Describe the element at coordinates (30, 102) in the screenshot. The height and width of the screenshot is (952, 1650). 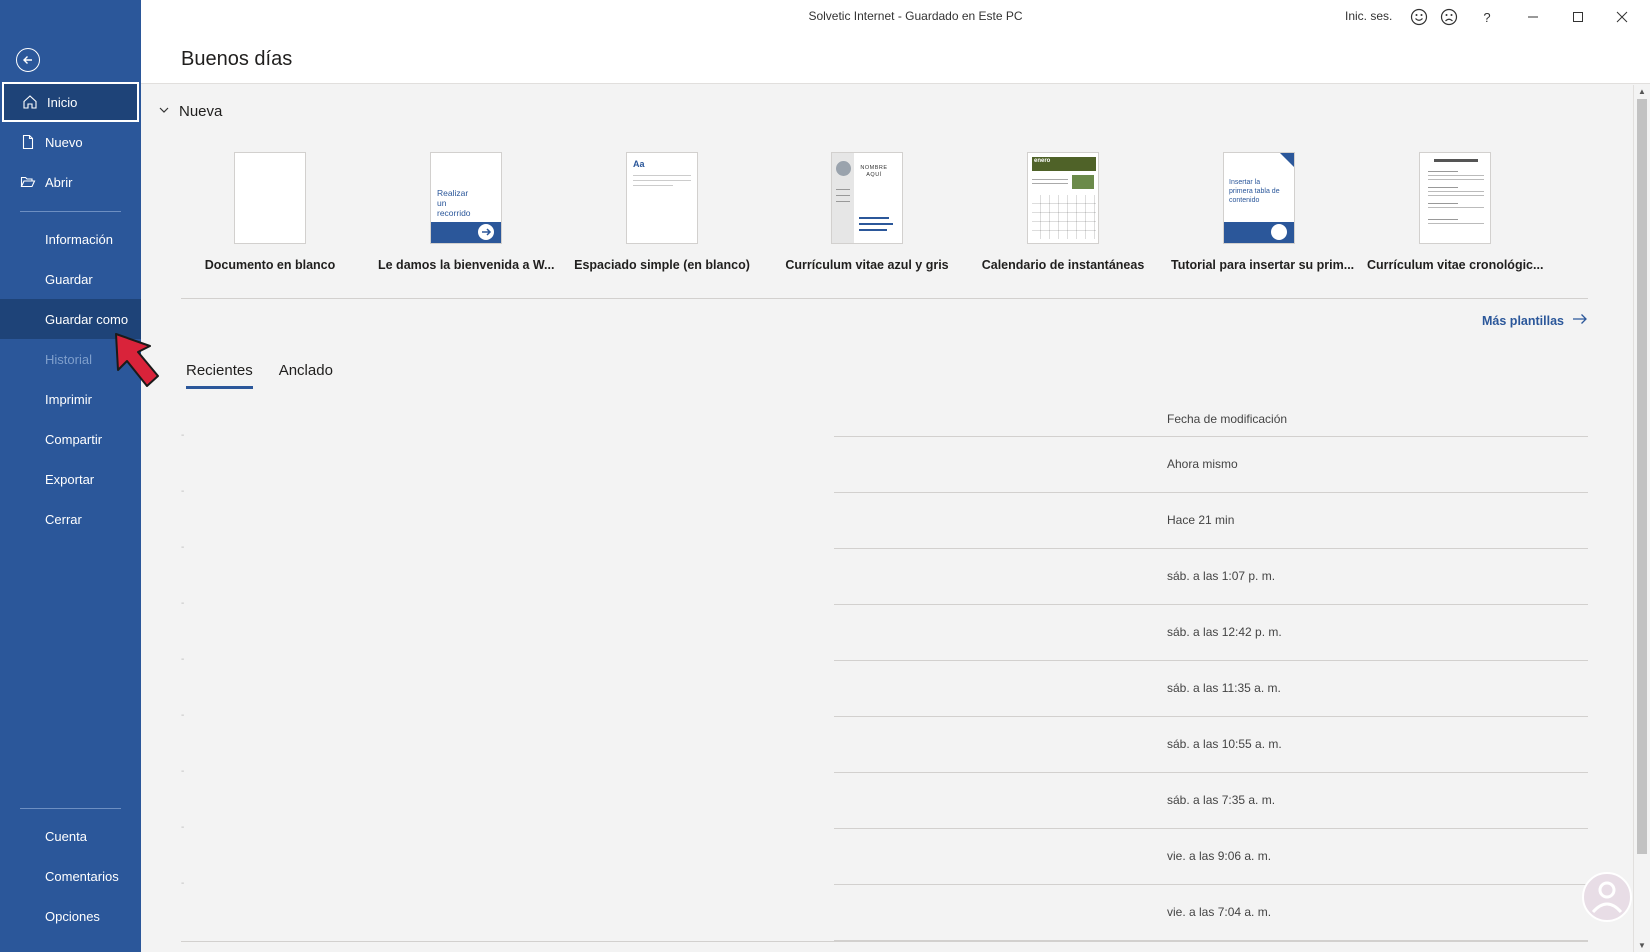
I see `home-icon` at that location.